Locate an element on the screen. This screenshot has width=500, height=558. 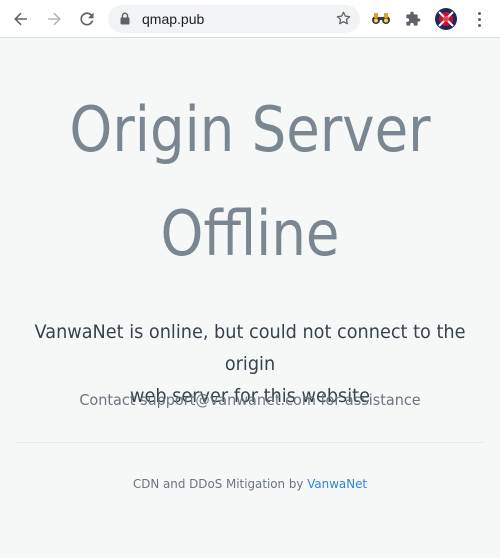
puzzle-piece-icon is located at coordinates (413, 18).